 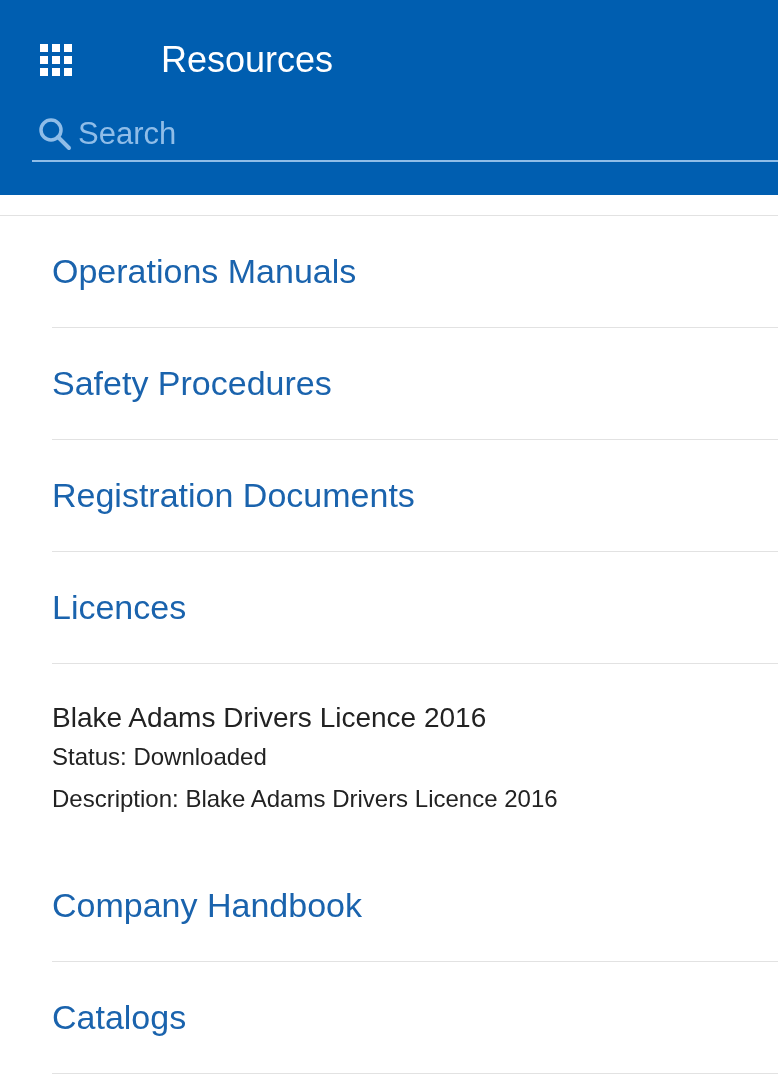 What do you see at coordinates (415, 906) in the screenshot?
I see `category-item: Company Handbook` at bounding box center [415, 906].